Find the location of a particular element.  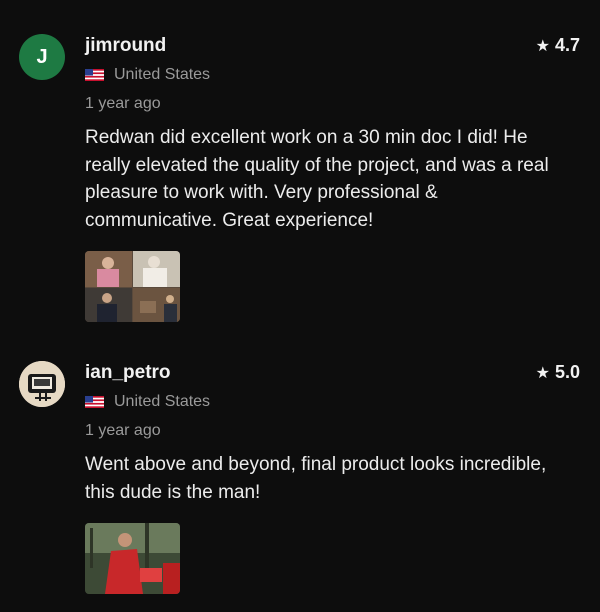

avatar is located at coordinates (42, 384).